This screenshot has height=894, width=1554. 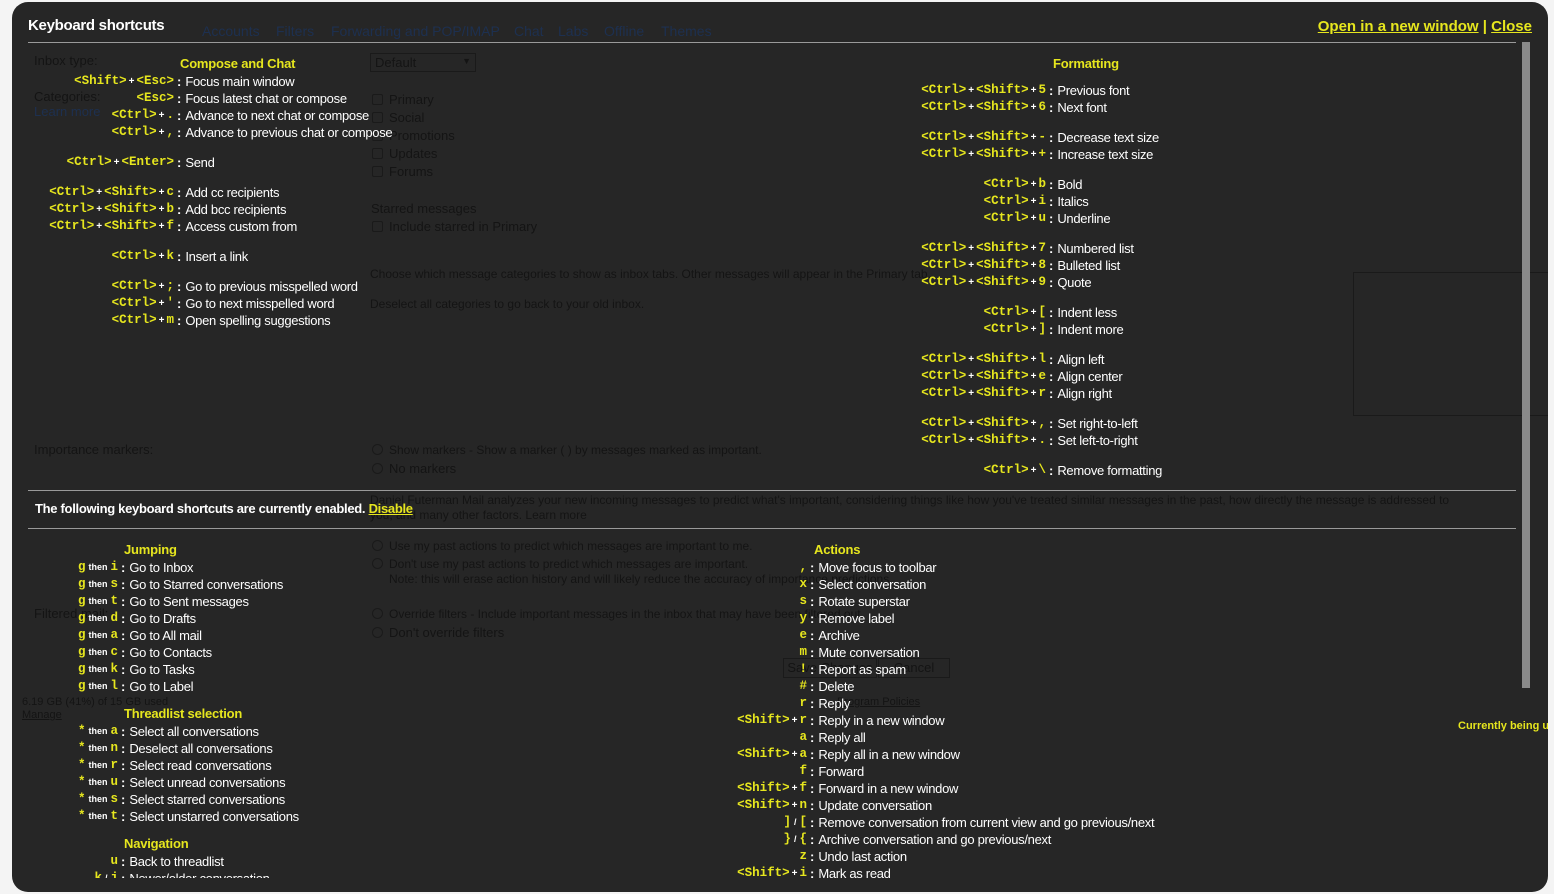 I want to click on shortcut-row: * then n: Deselect all conversations, so click(x=165, y=748).